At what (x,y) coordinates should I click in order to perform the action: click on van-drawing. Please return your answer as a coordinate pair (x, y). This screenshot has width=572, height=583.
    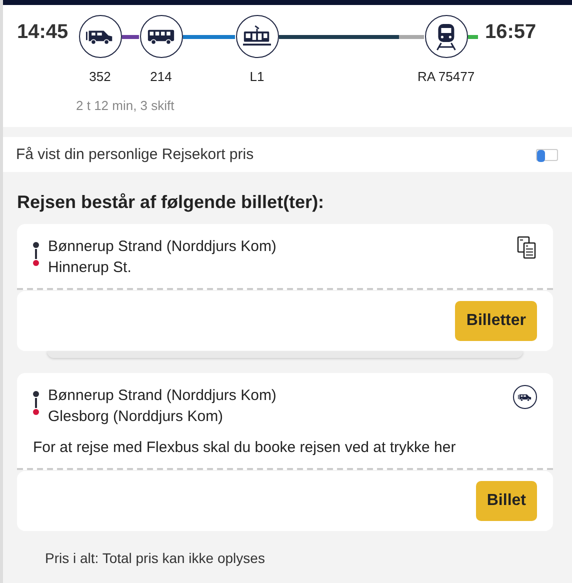
    Looking at the image, I should click on (525, 397).